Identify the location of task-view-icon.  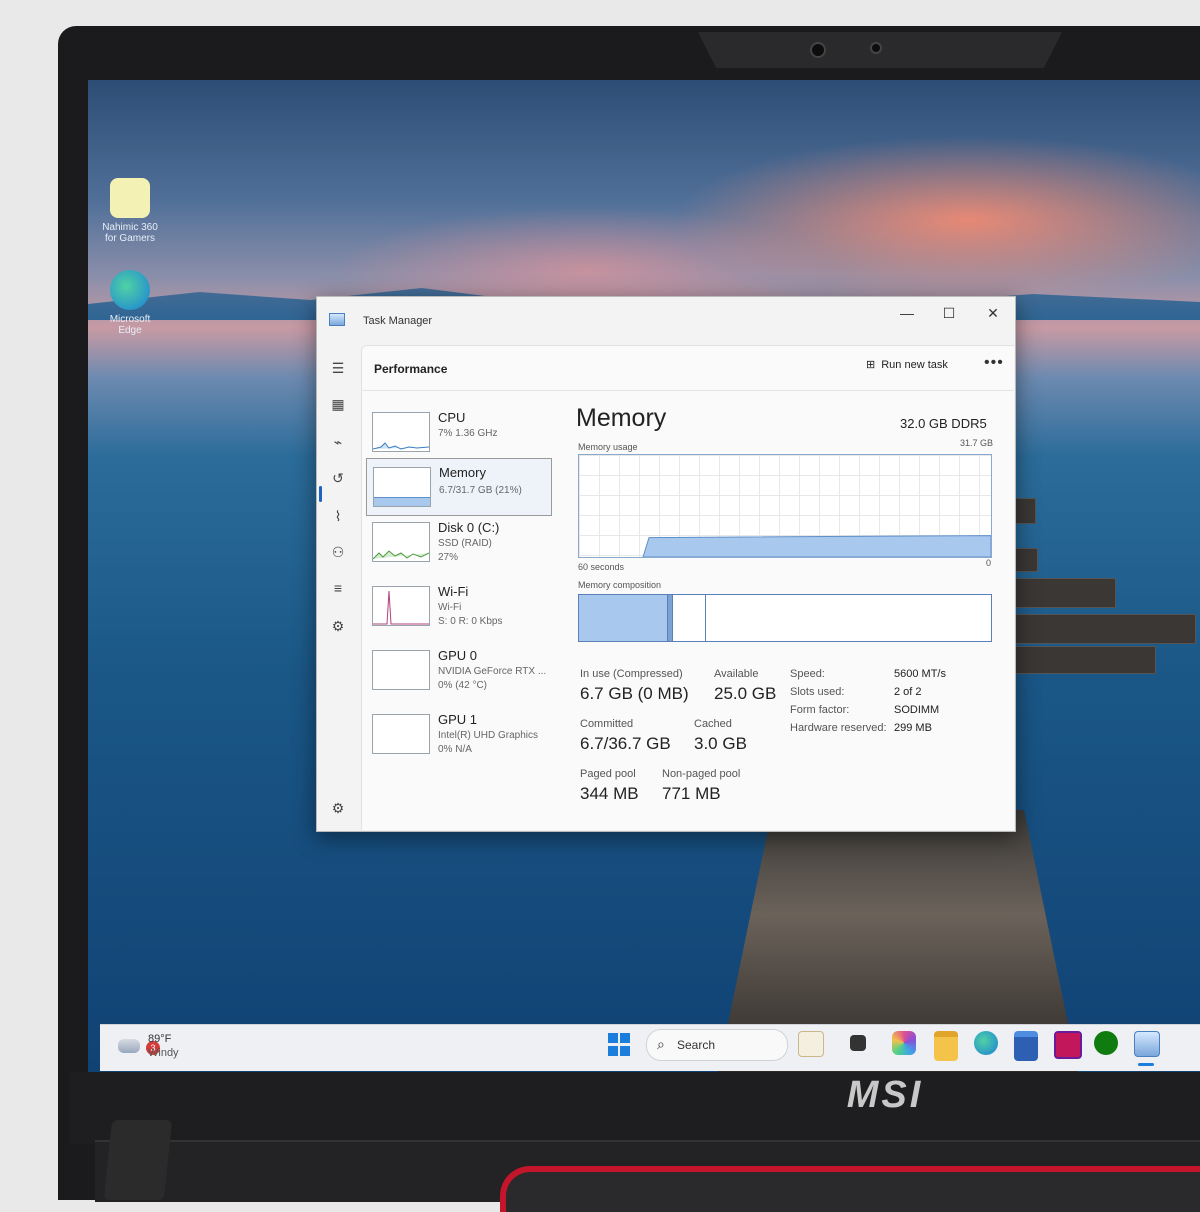
(858, 1043).